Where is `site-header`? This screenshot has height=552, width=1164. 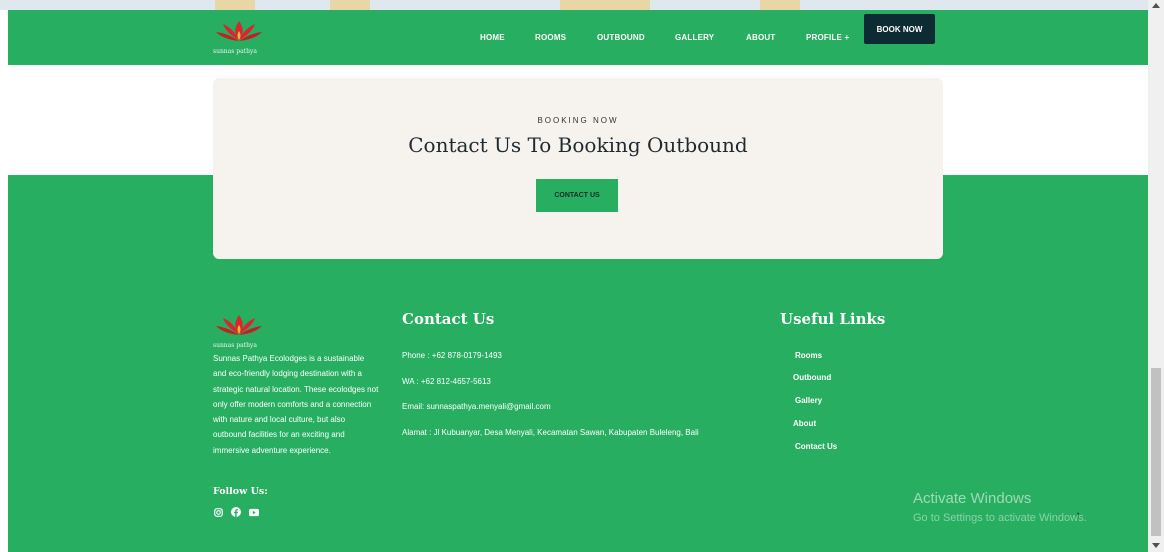
site-header is located at coordinates (578, 37).